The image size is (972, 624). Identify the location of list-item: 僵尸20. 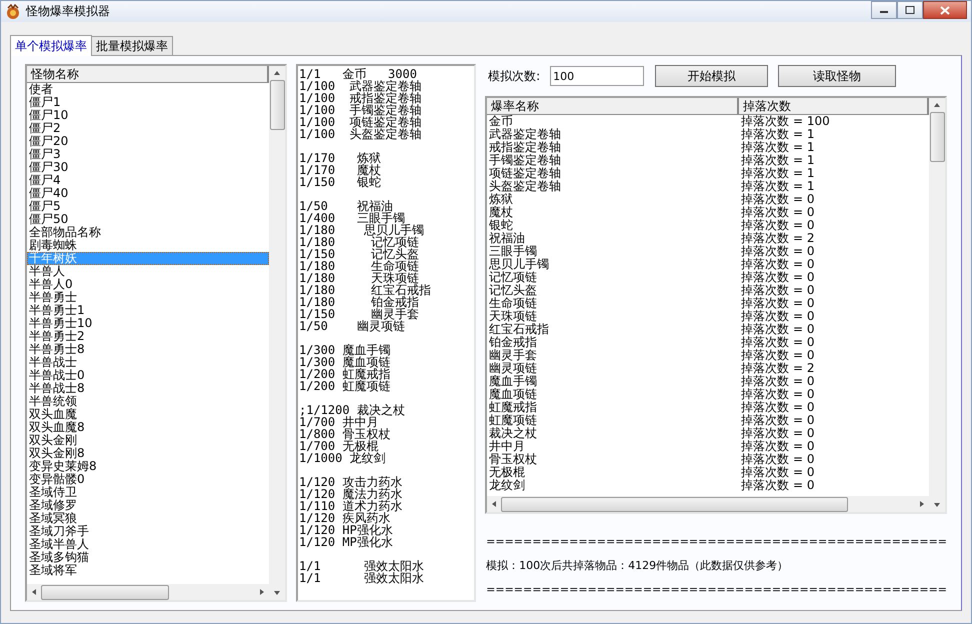
(148, 141).